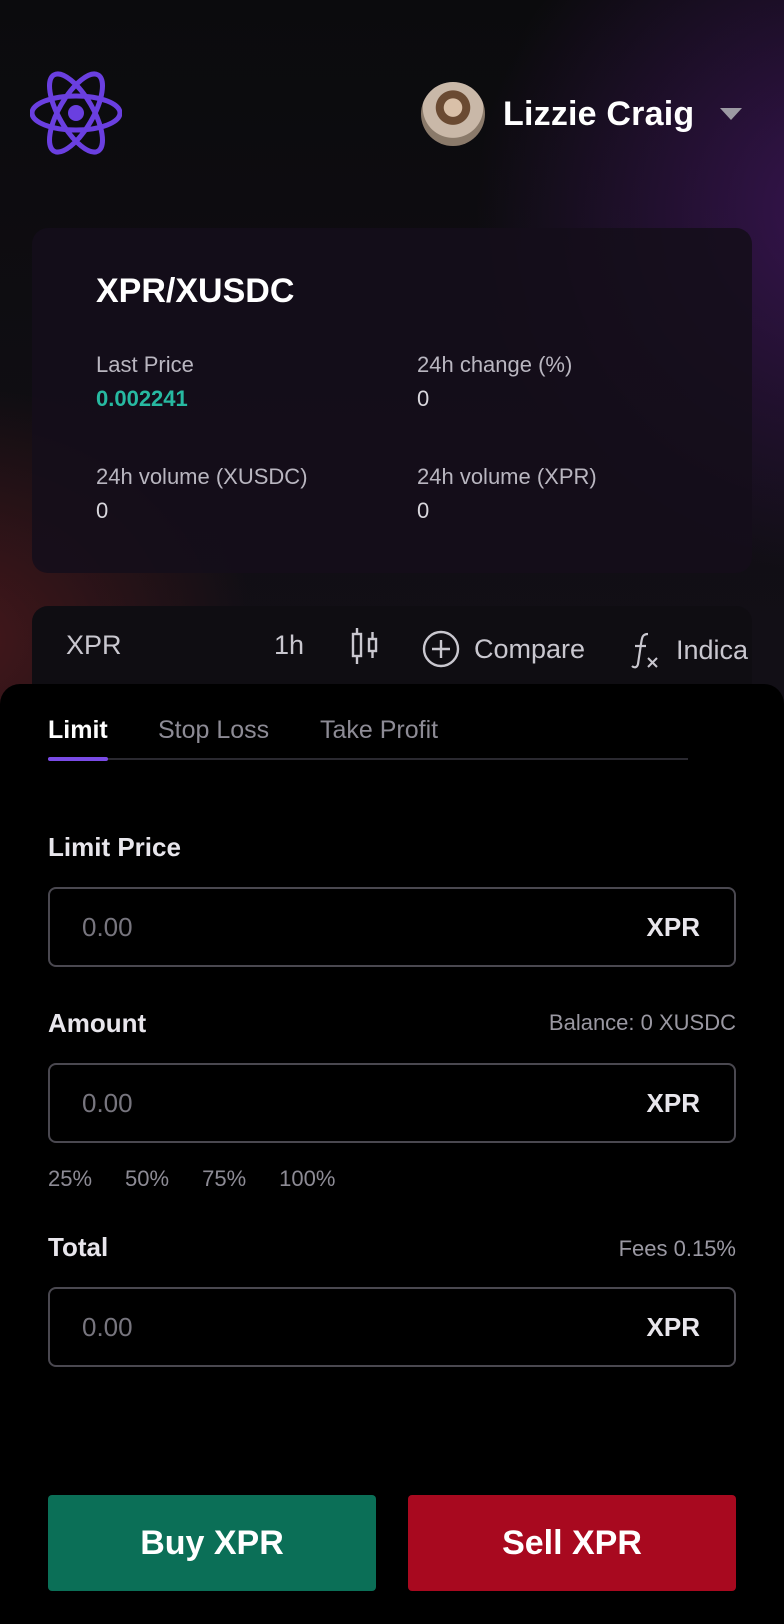  What do you see at coordinates (94, 645) in the screenshot?
I see `symbol-selector: XPR` at bounding box center [94, 645].